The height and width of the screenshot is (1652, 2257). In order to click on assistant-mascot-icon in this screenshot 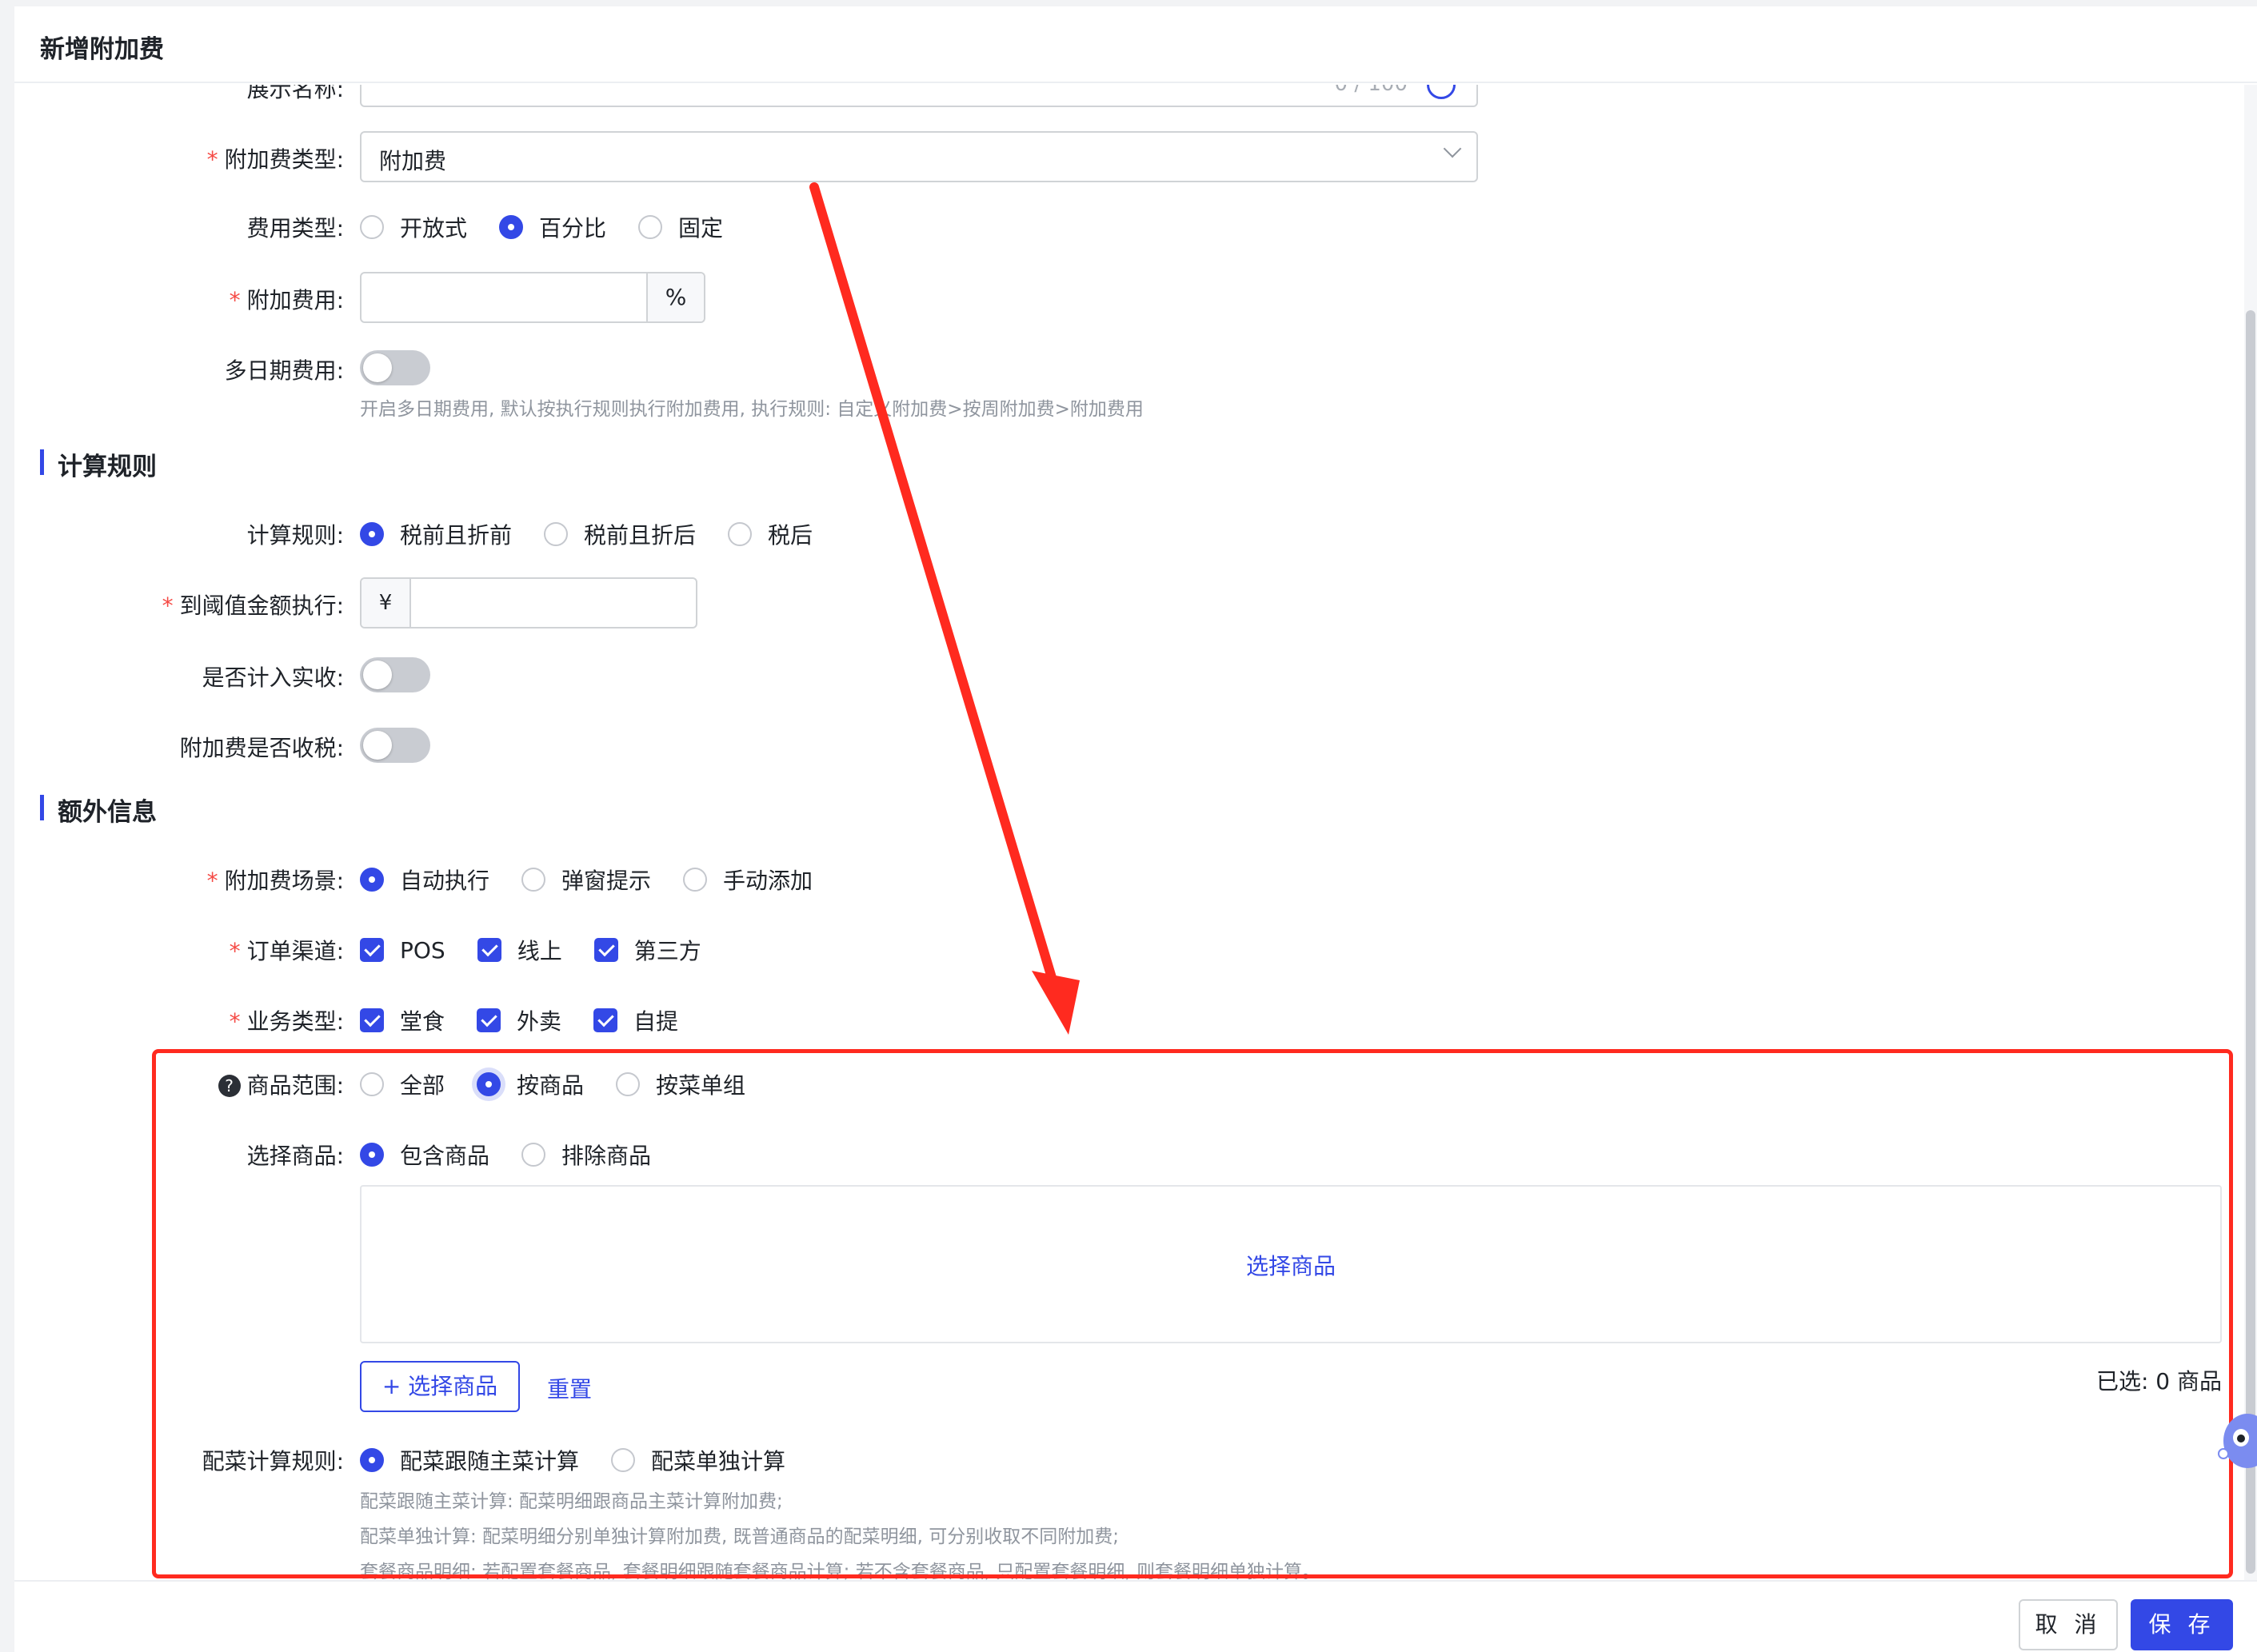, I will do `click(2237, 1440)`.